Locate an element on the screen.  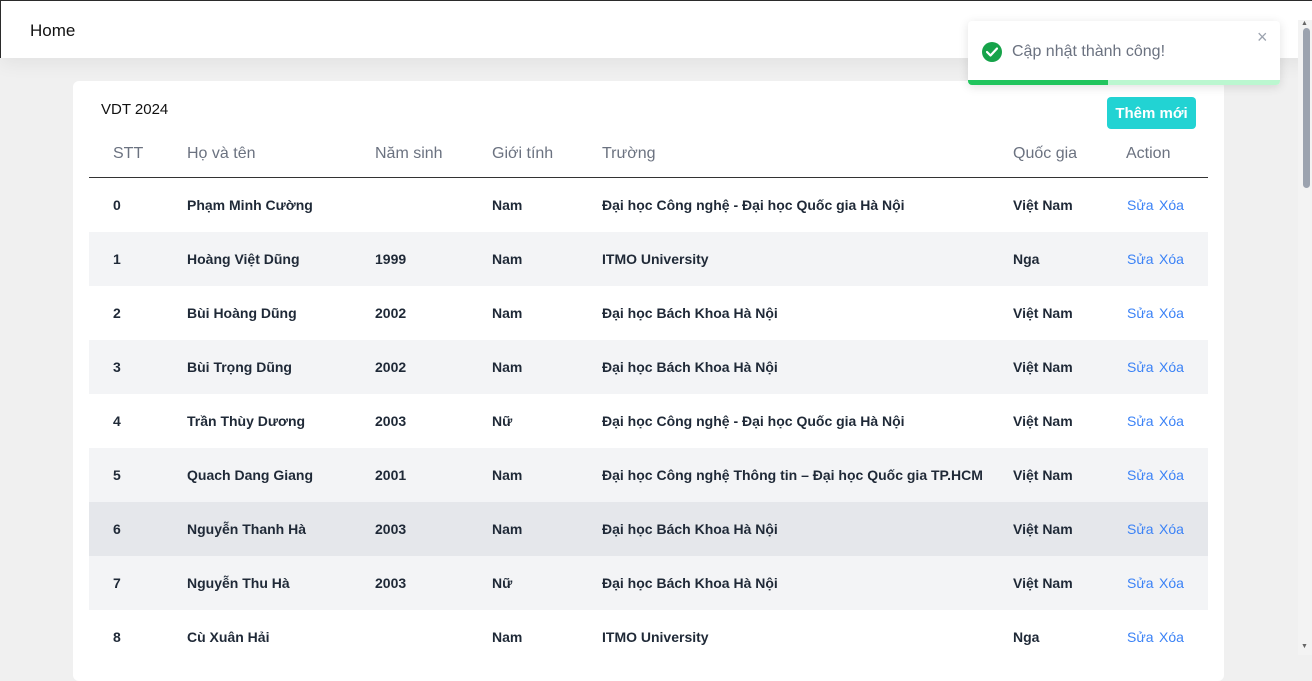
col-year: Năm sinh is located at coordinates (409, 153).